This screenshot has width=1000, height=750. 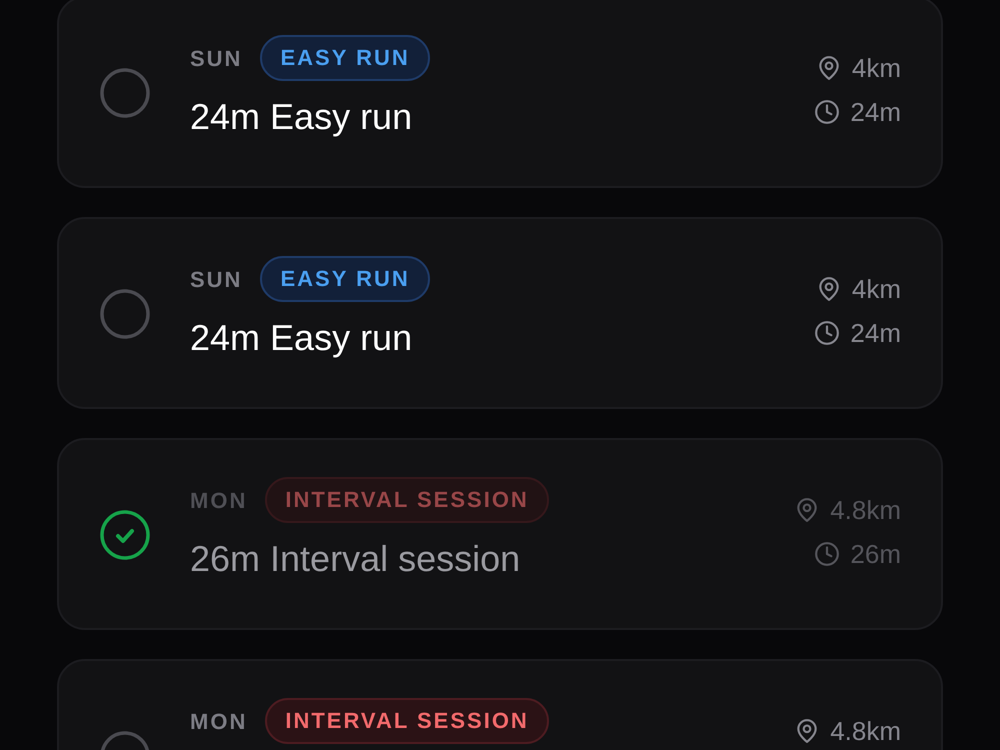 I want to click on duration-text: 26m, so click(x=875, y=554).